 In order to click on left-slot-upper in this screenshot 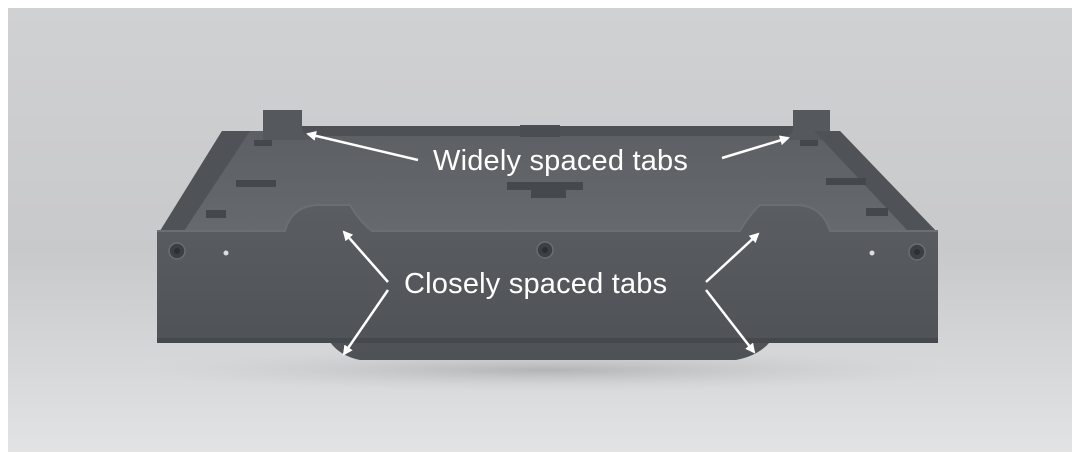, I will do `click(263, 143)`.